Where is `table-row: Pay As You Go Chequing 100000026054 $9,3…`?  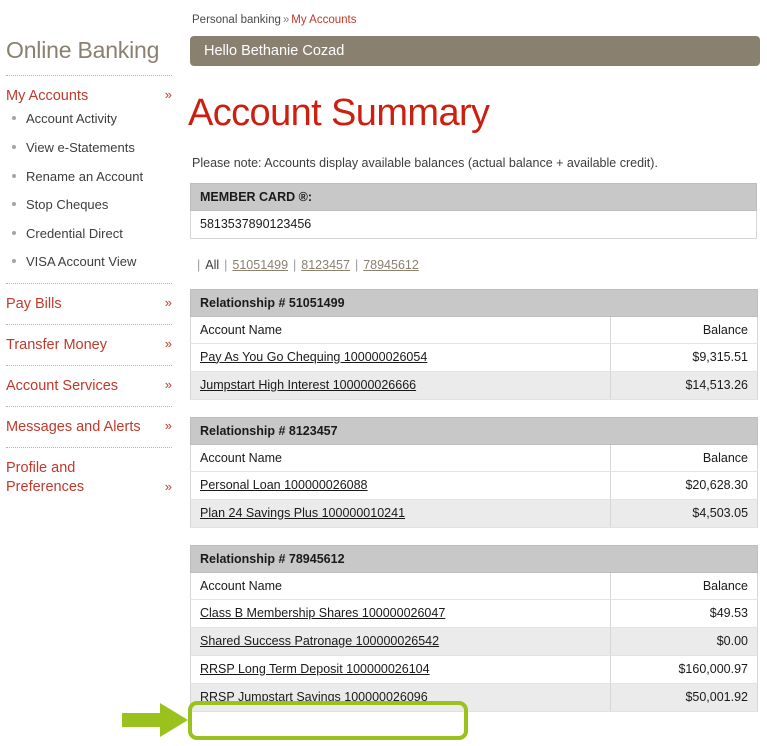
table-row: Pay As You Go Chequing 100000026054 $9,3… is located at coordinates (474, 357).